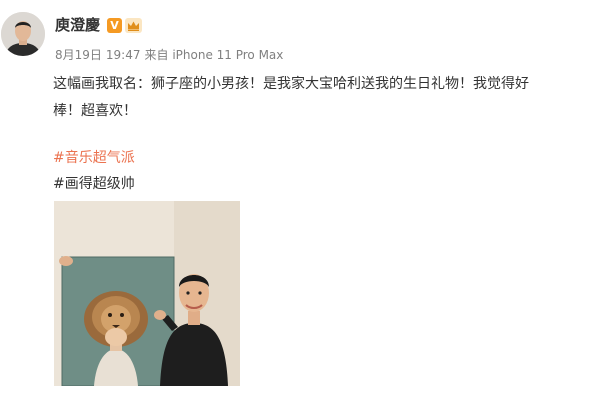 This screenshot has width=600, height=394. What do you see at coordinates (23, 34) in the screenshot?
I see `author-avatar` at bounding box center [23, 34].